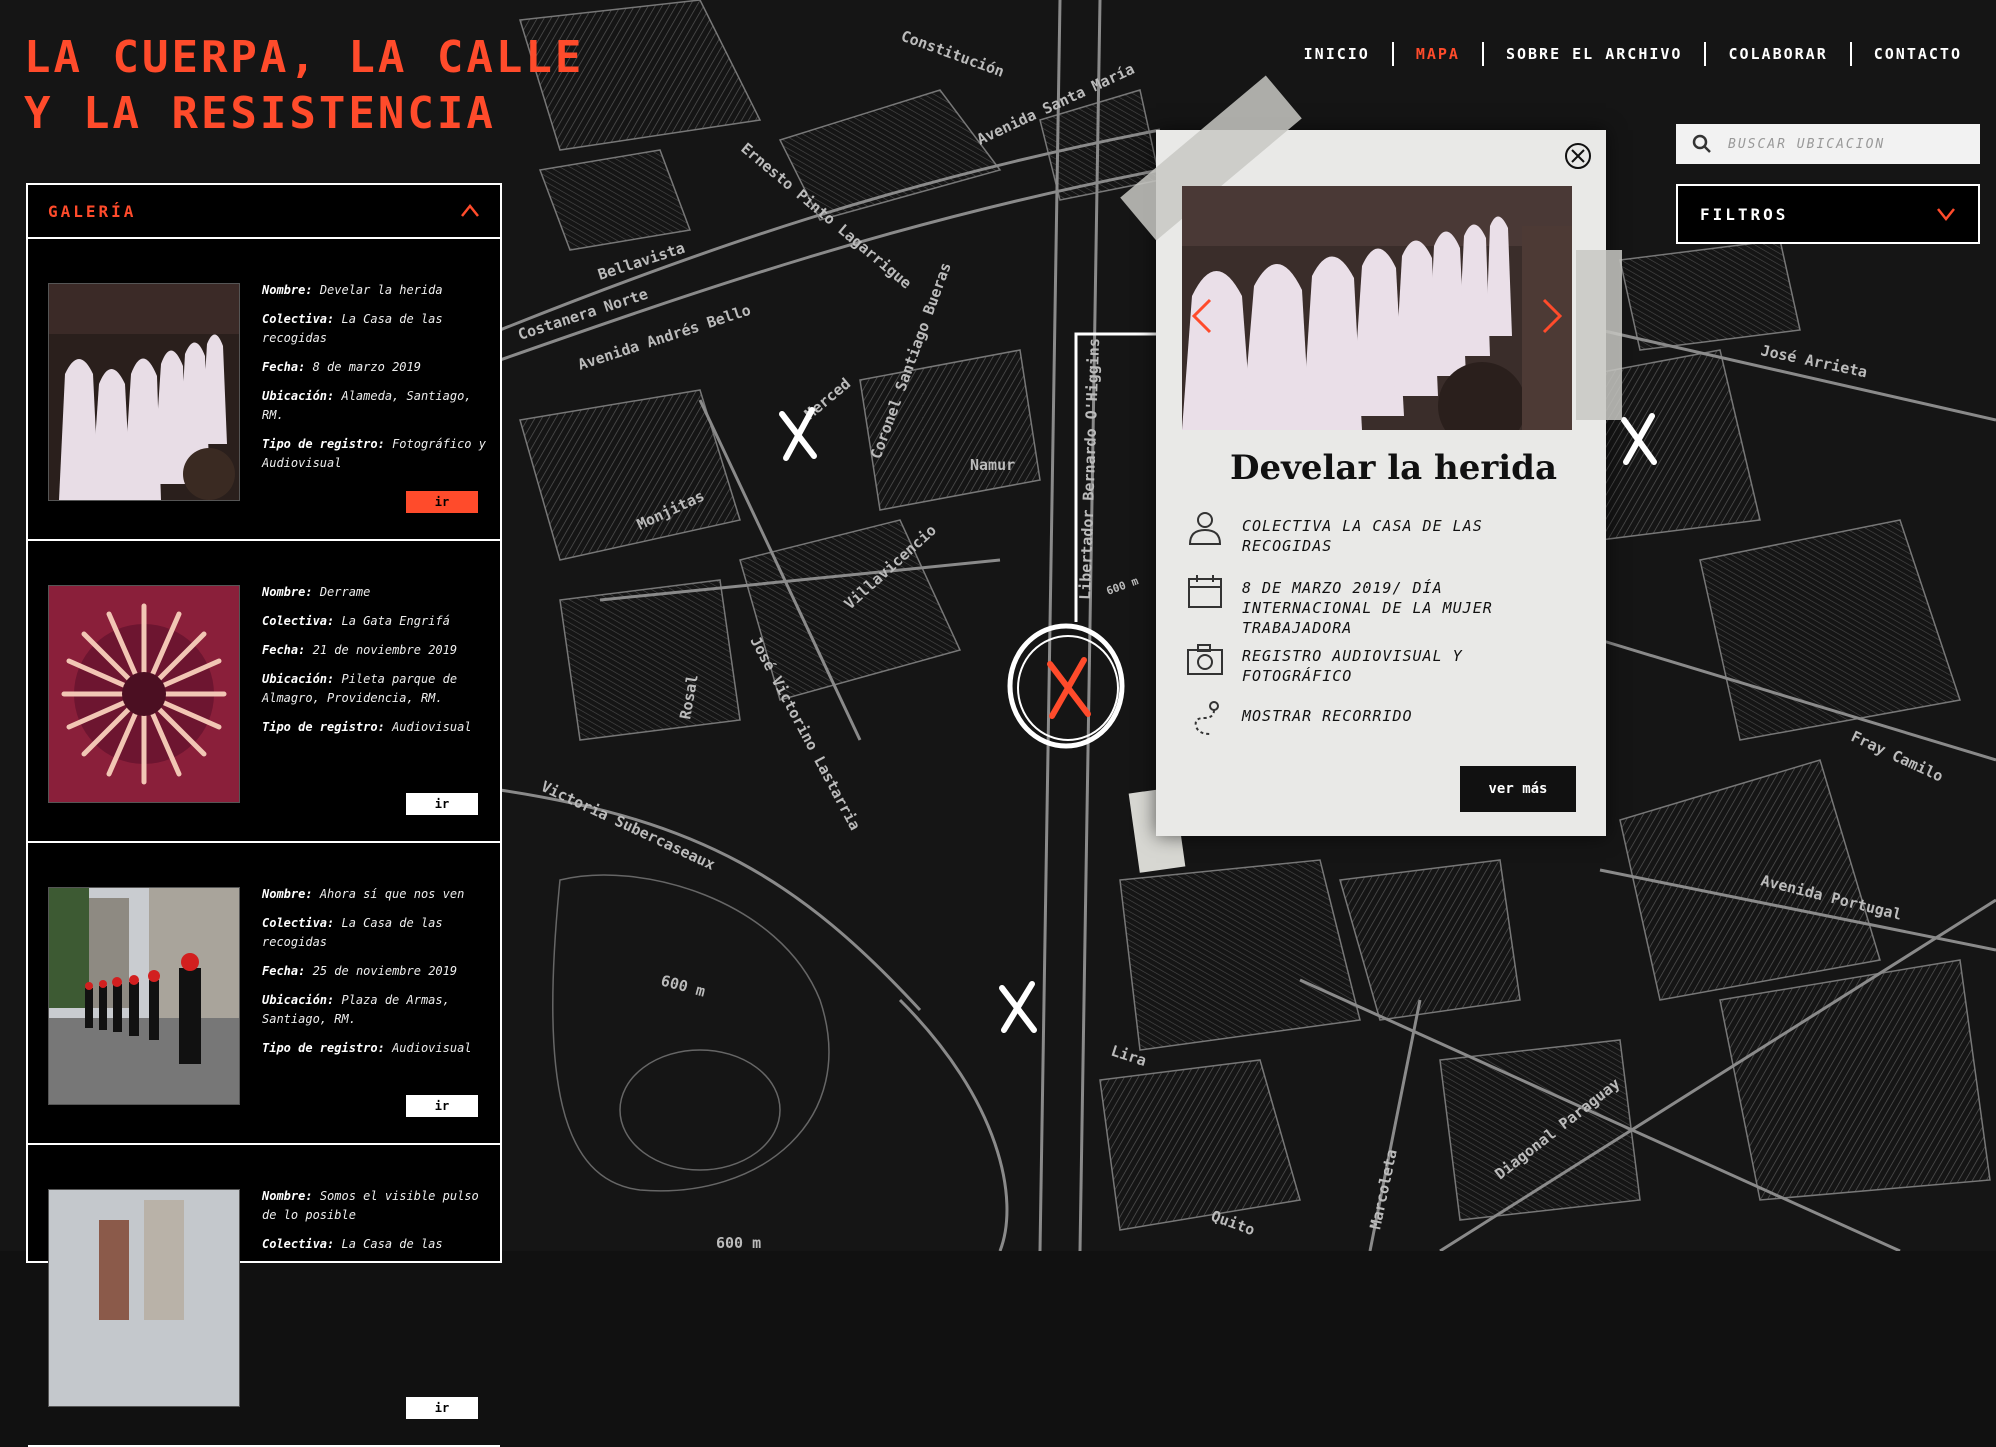 Image resolution: width=1996 pixels, height=1447 pixels. I want to click on popup-title: Develar la herida, so click(1393, 468).